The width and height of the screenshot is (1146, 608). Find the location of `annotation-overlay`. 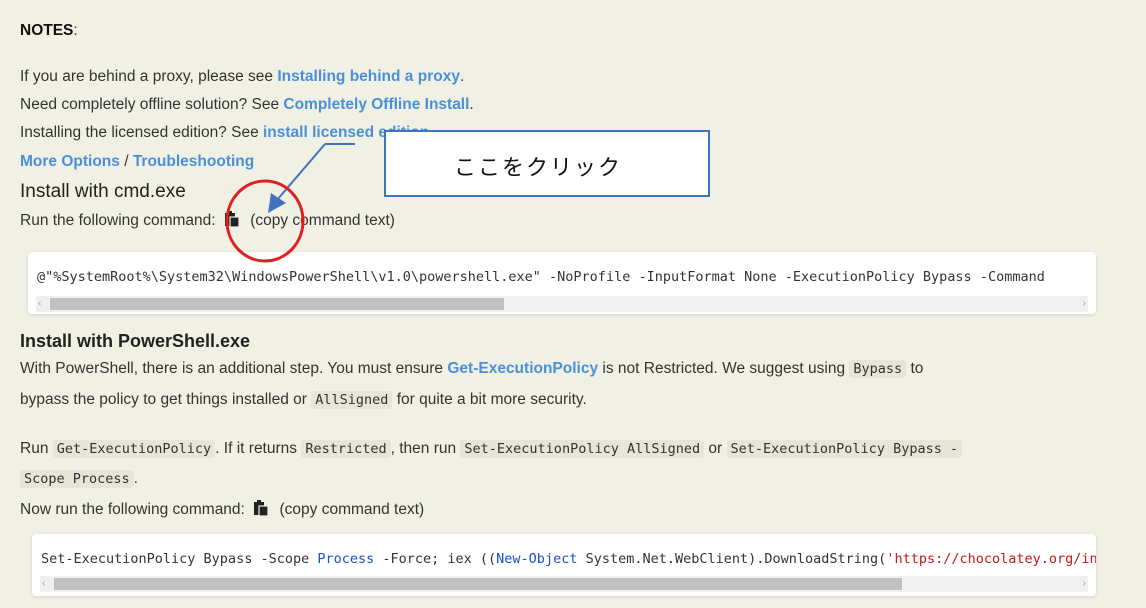

annotation-overlay is located at coordinates (290, 203).